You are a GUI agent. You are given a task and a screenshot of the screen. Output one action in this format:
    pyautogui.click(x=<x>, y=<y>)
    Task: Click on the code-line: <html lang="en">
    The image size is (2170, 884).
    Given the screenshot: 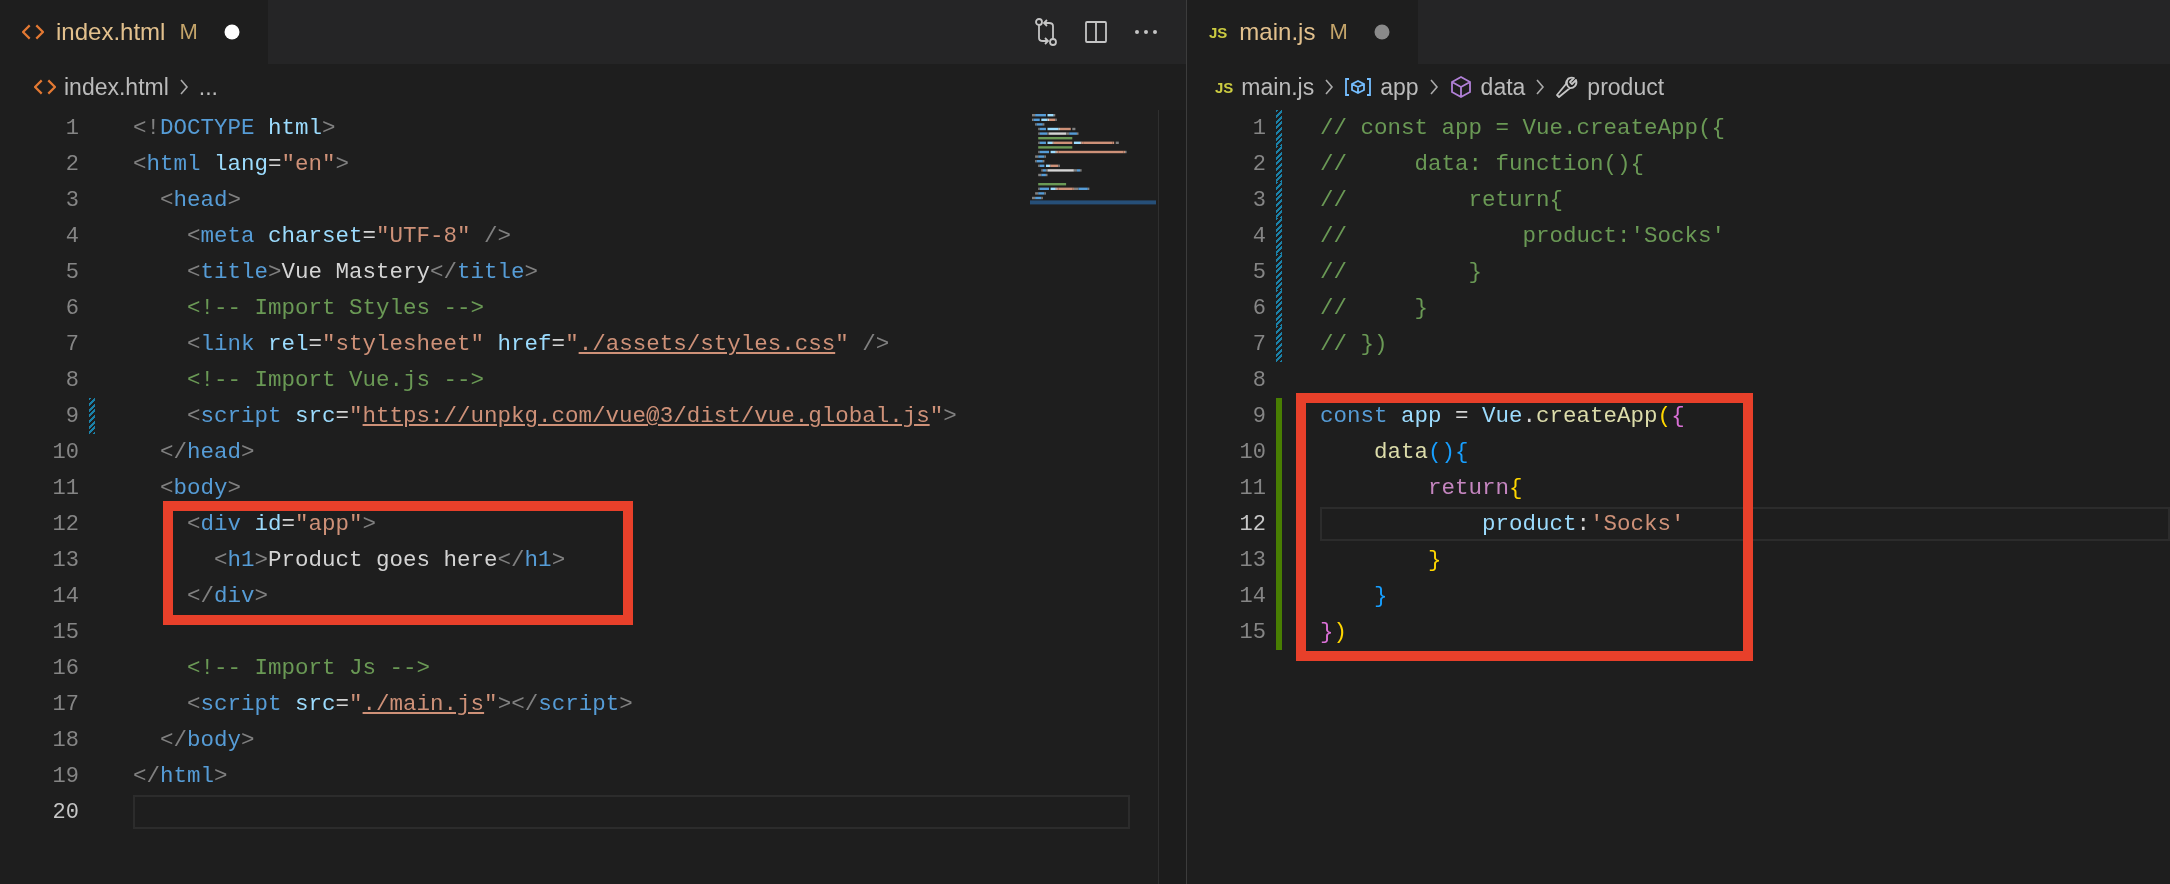 What is the action you would take?
    pyautogui.click(x=241, y=164)
    